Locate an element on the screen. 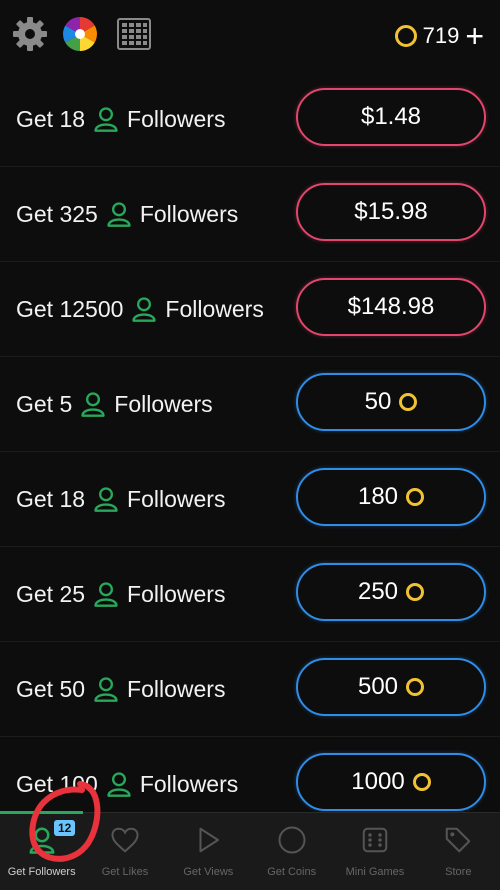  gear-icon is located at coordinates (30, 34).